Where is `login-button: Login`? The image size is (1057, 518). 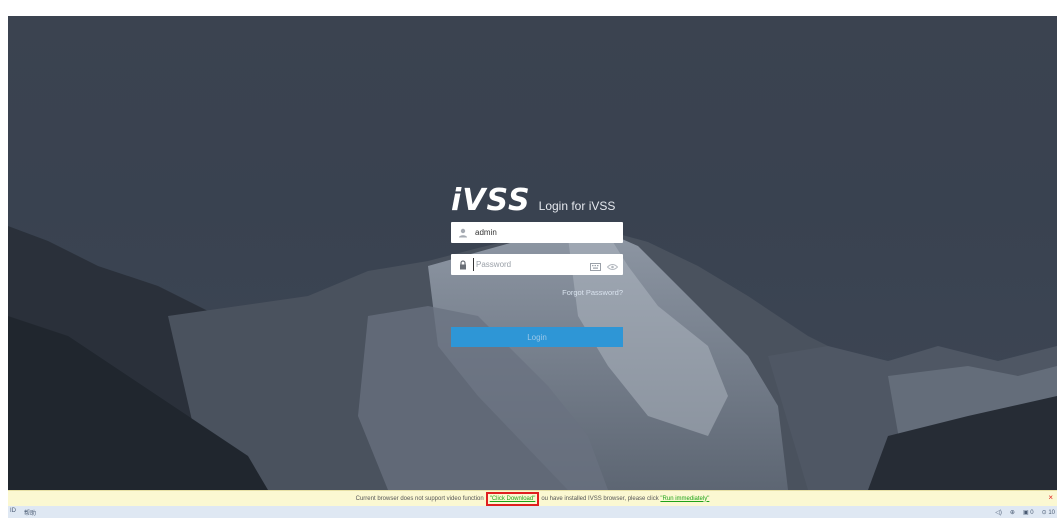
login-button: Login is located at coordinates (537, 337).